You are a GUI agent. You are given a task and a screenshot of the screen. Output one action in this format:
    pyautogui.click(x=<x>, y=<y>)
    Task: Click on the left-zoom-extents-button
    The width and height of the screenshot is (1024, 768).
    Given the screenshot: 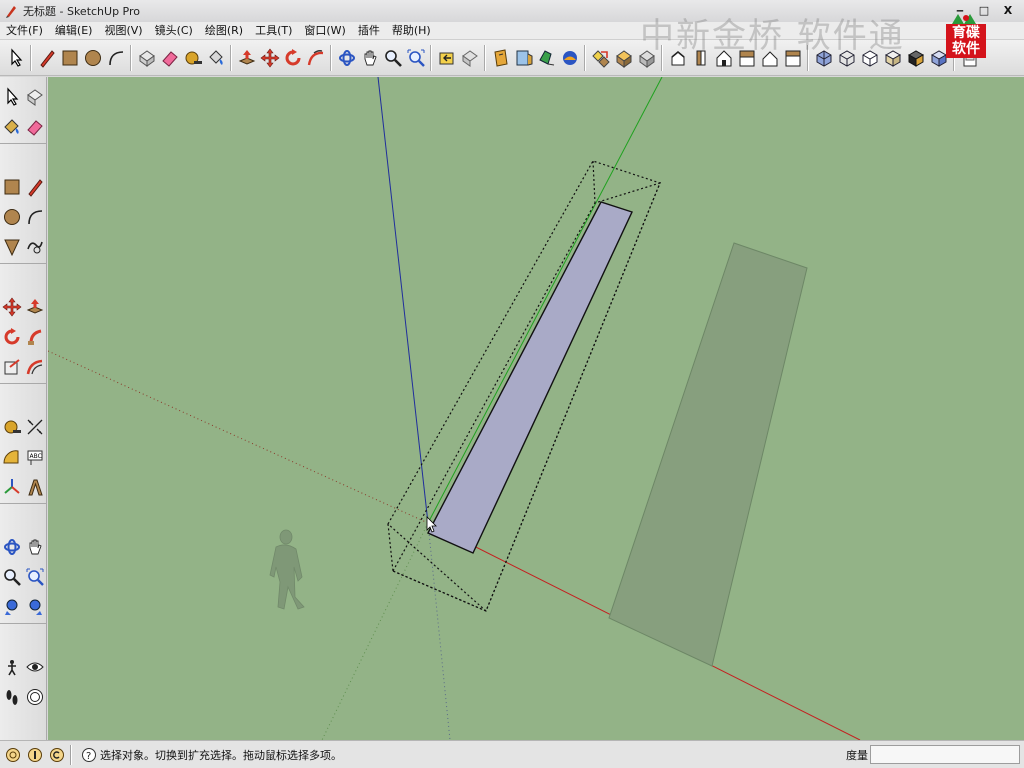 What is the action you would take?
    pyautogui.click(x=11, y=607)
    